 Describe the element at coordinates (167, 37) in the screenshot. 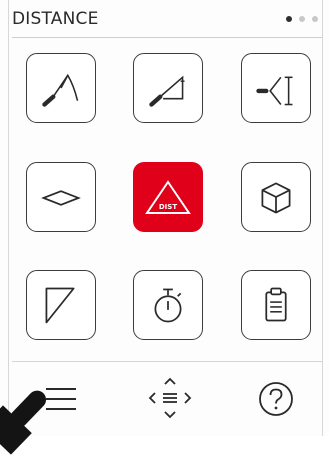

I see `header-divider` at that location.